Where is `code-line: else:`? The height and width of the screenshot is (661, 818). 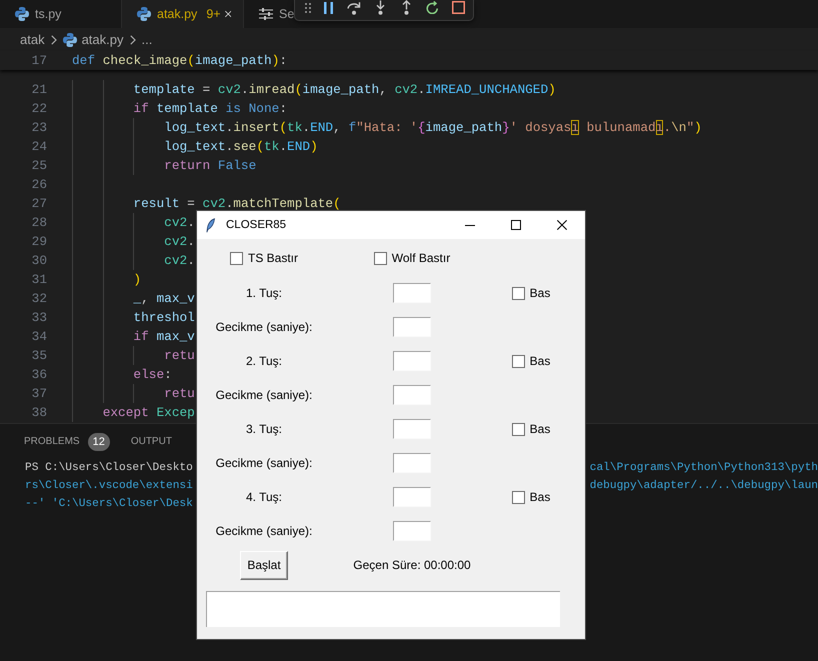
code-line: else: is located at coordinates (152, 375).